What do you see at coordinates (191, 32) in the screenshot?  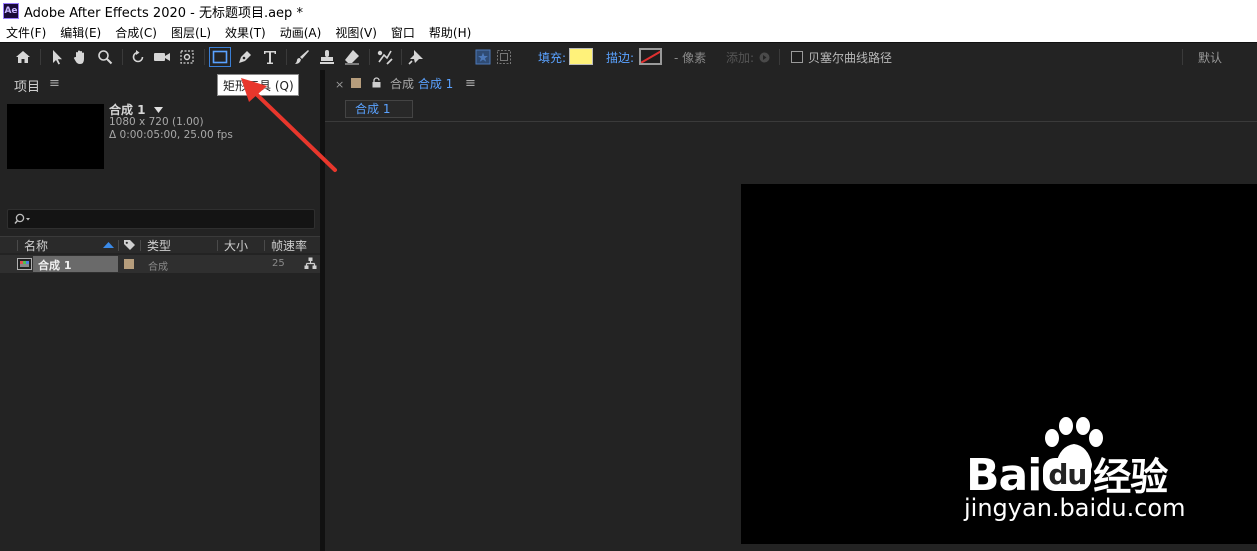 I see `menu-layer: 图层(L)` at bounding box center [191, 32].